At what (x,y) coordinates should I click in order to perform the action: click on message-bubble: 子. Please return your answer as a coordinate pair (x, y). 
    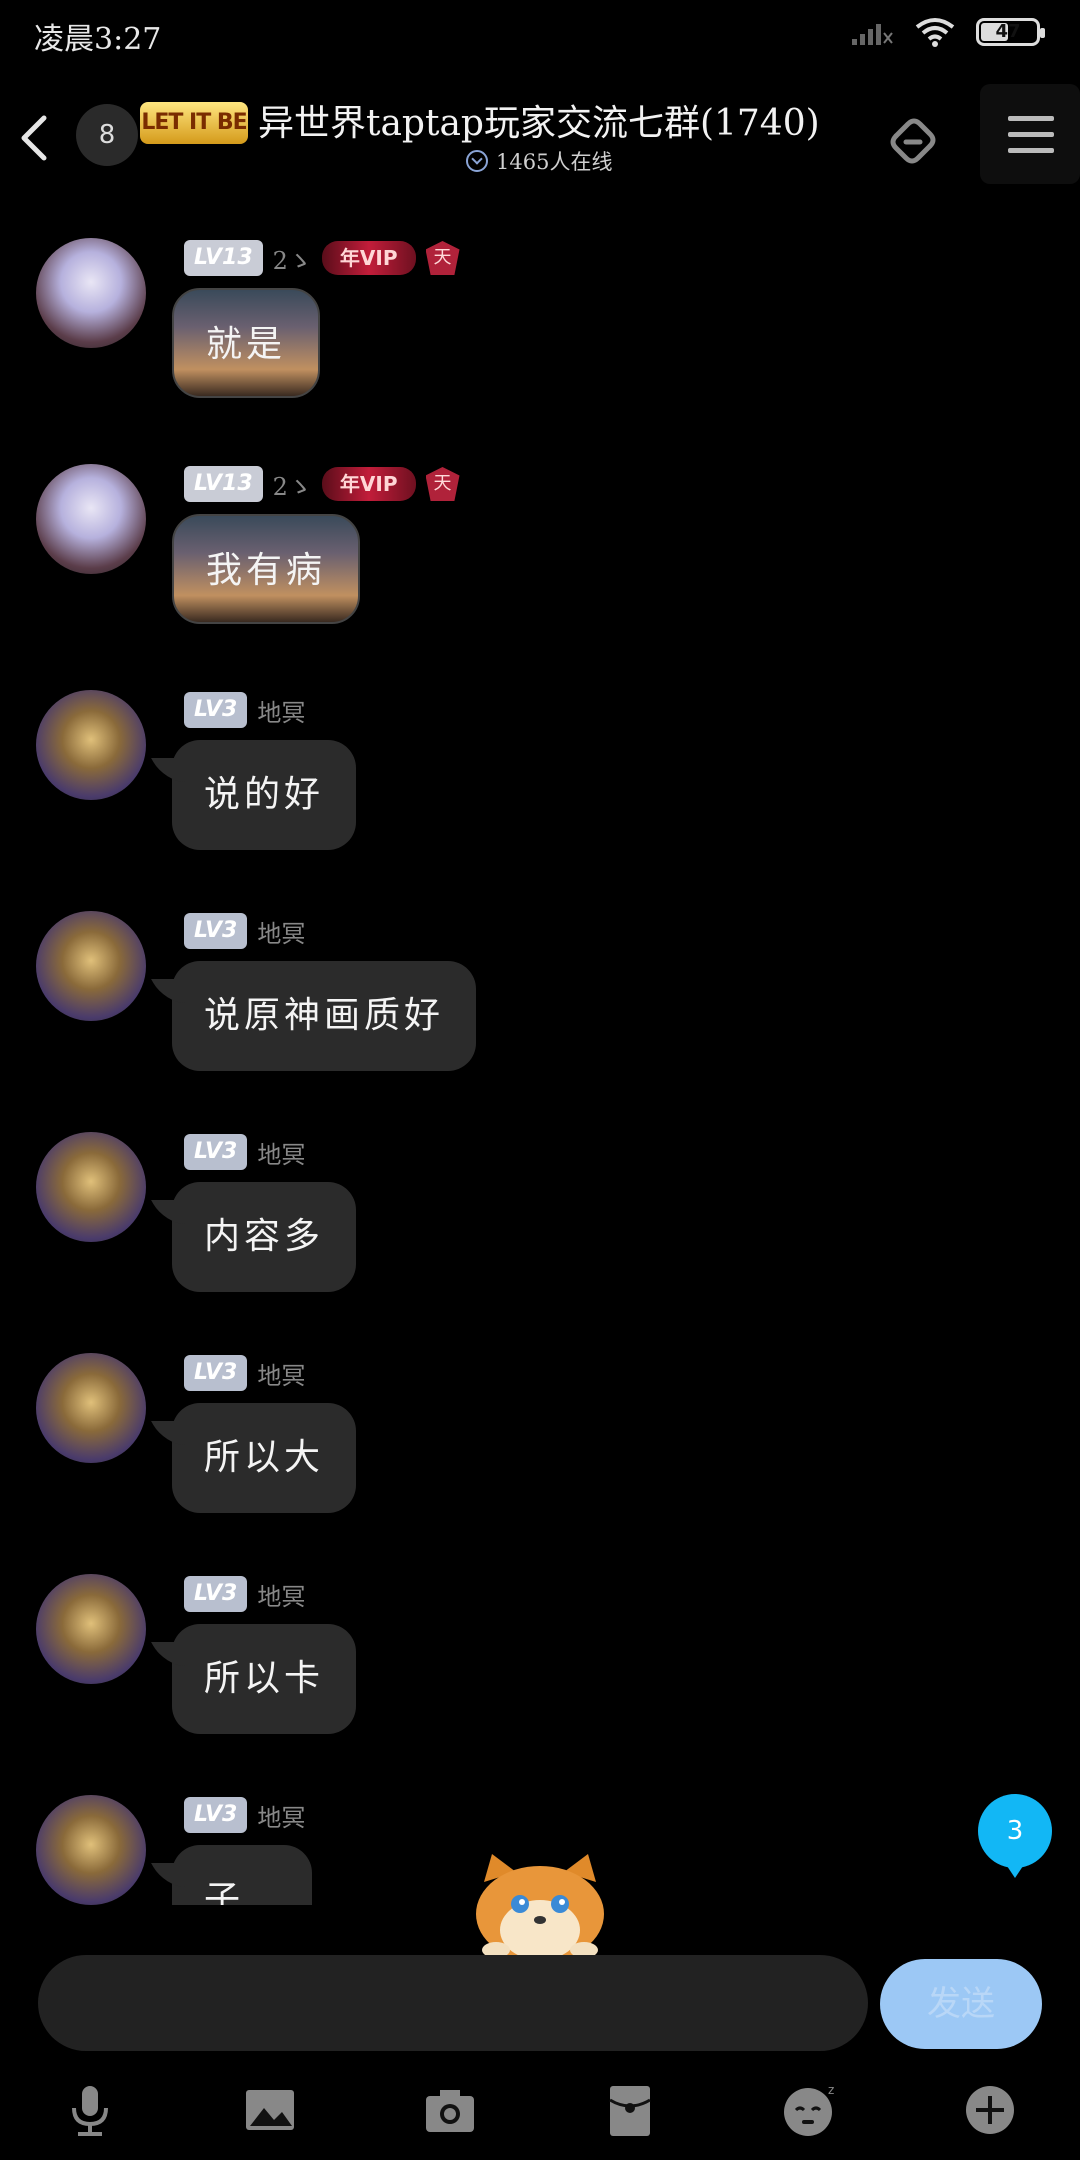
    Looking at the image, I should click on (242, 1875).